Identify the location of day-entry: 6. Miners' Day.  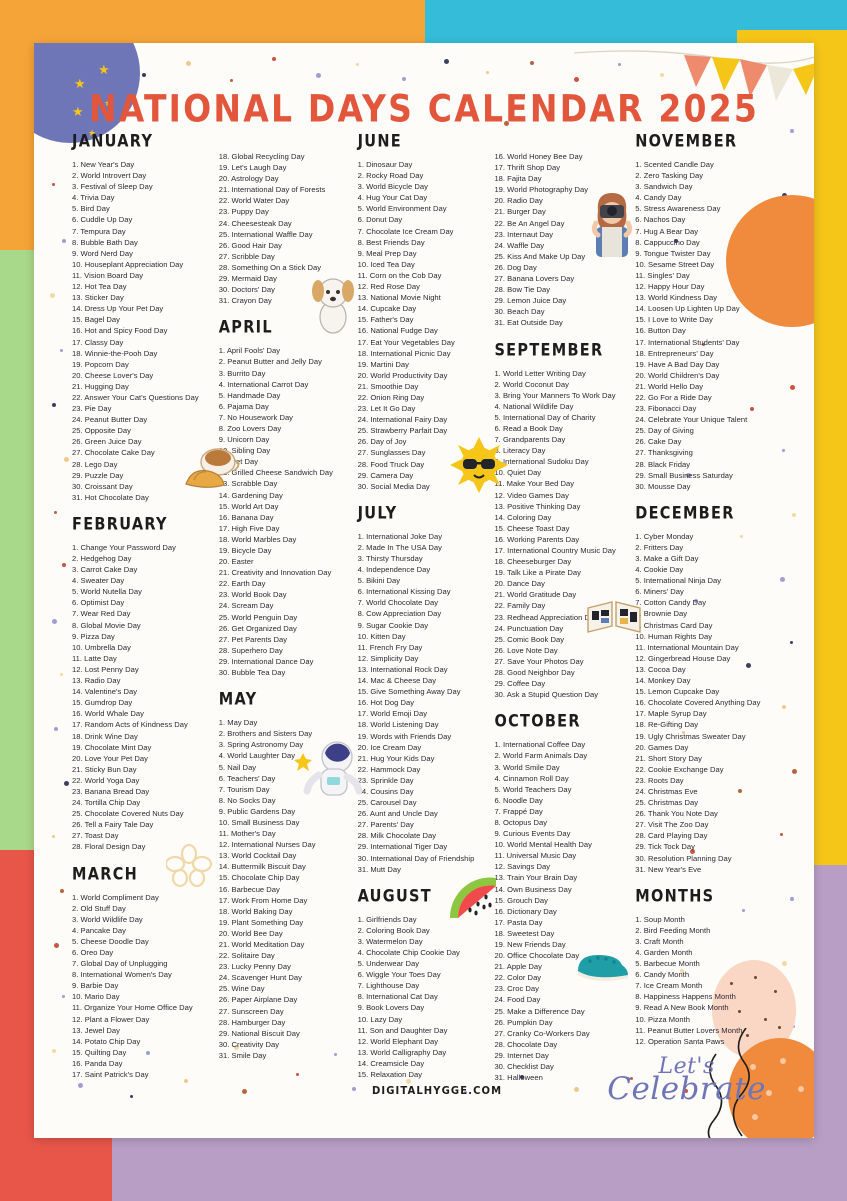
(659, 592).